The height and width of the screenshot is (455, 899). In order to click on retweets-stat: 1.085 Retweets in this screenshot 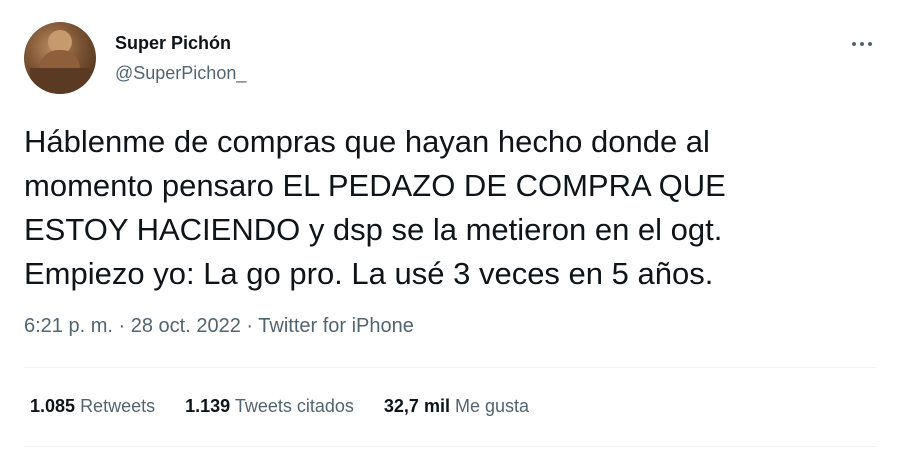, I will do `click(92, 406)`.